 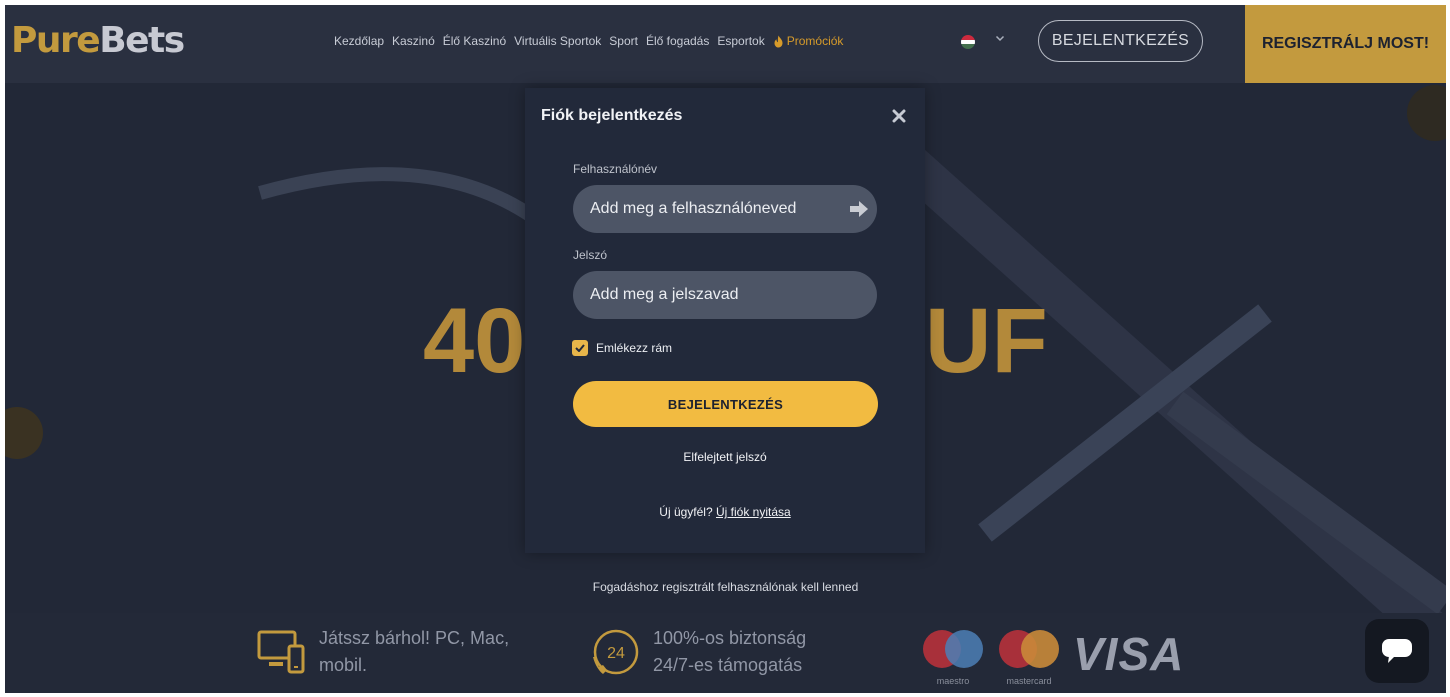 I want to click on register-now-button: REGISZTRÁLJ MOST!, so click(x=1345, y=44).